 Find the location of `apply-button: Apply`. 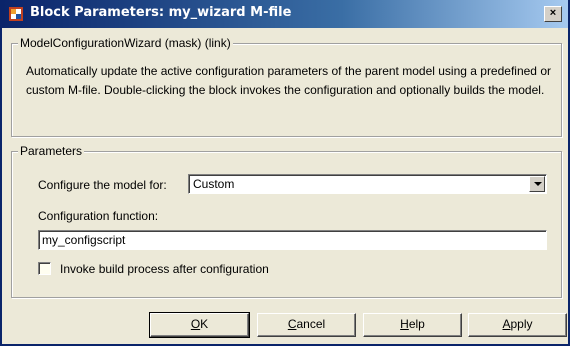

apply-button: Apply is located at coordinates (517, 325).